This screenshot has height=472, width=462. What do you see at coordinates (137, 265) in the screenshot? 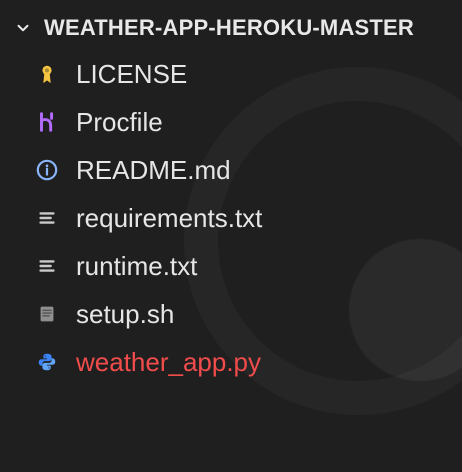
I see `file-label: runtime.txt` at bounding box center [137, 265].